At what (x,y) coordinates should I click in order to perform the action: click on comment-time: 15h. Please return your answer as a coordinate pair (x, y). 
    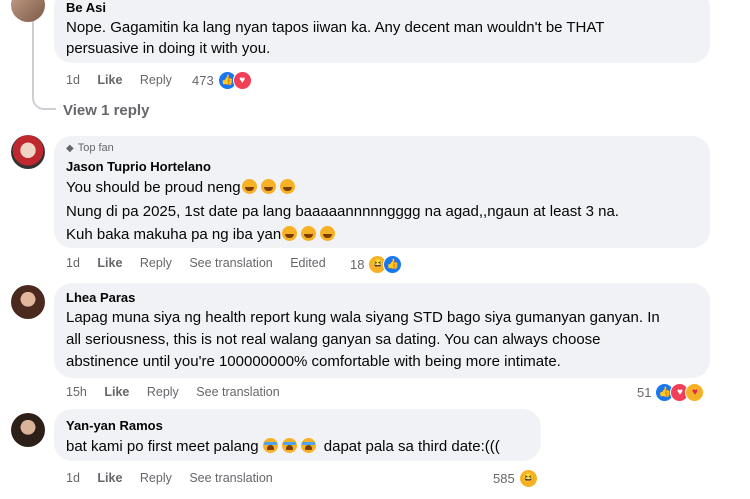
    Looking at the image, I should click on (76, 392).